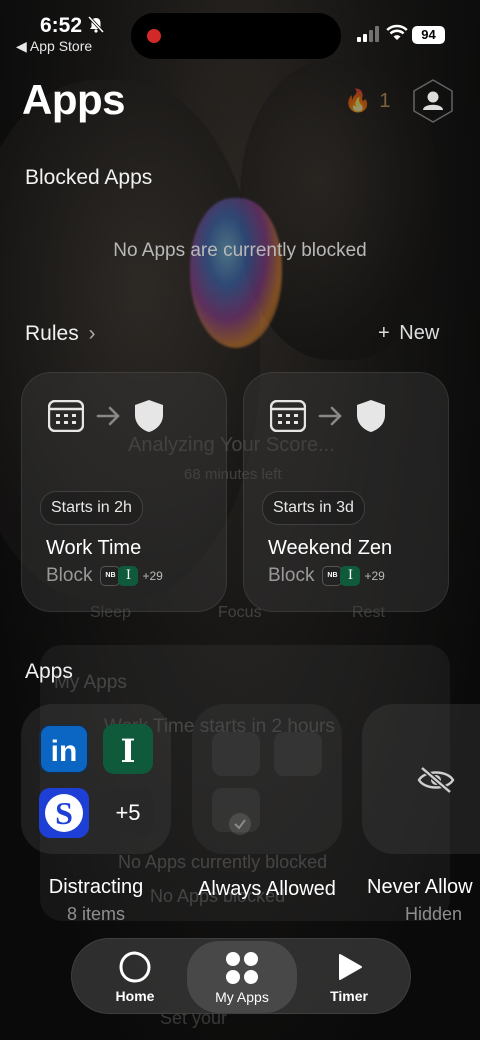 This screenshot has width=480, height=1040. What do you see at coordinates (358, 100) in the screenshot?
I see `flame-icon: 🔥` at bounding box center [358, 100].